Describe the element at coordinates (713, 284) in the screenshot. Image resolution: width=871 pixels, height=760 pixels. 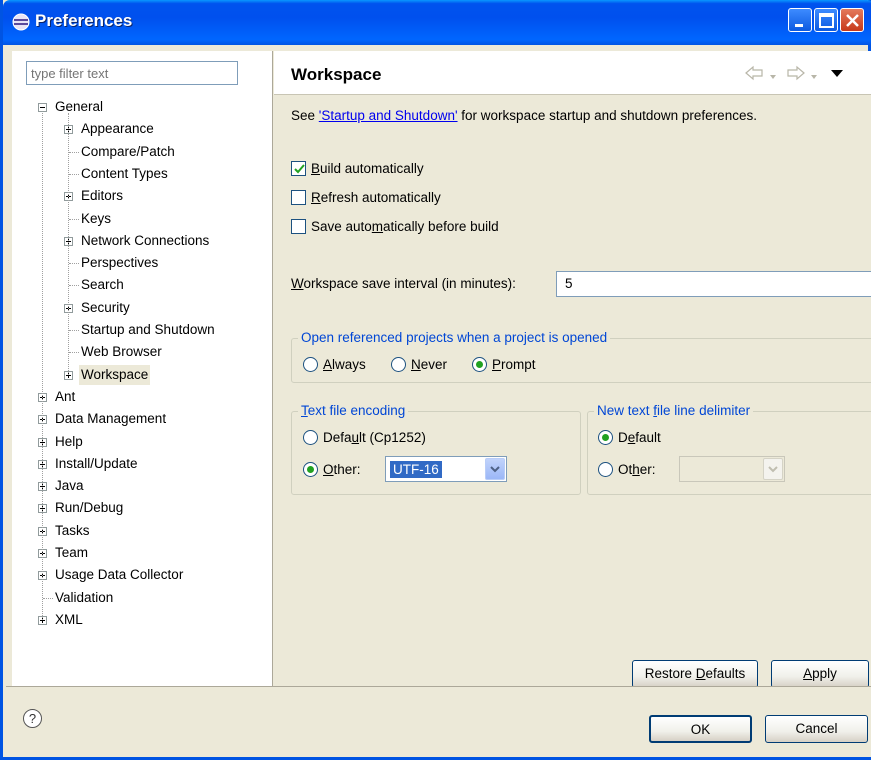
I see `save-interval-input: 5` at that location.